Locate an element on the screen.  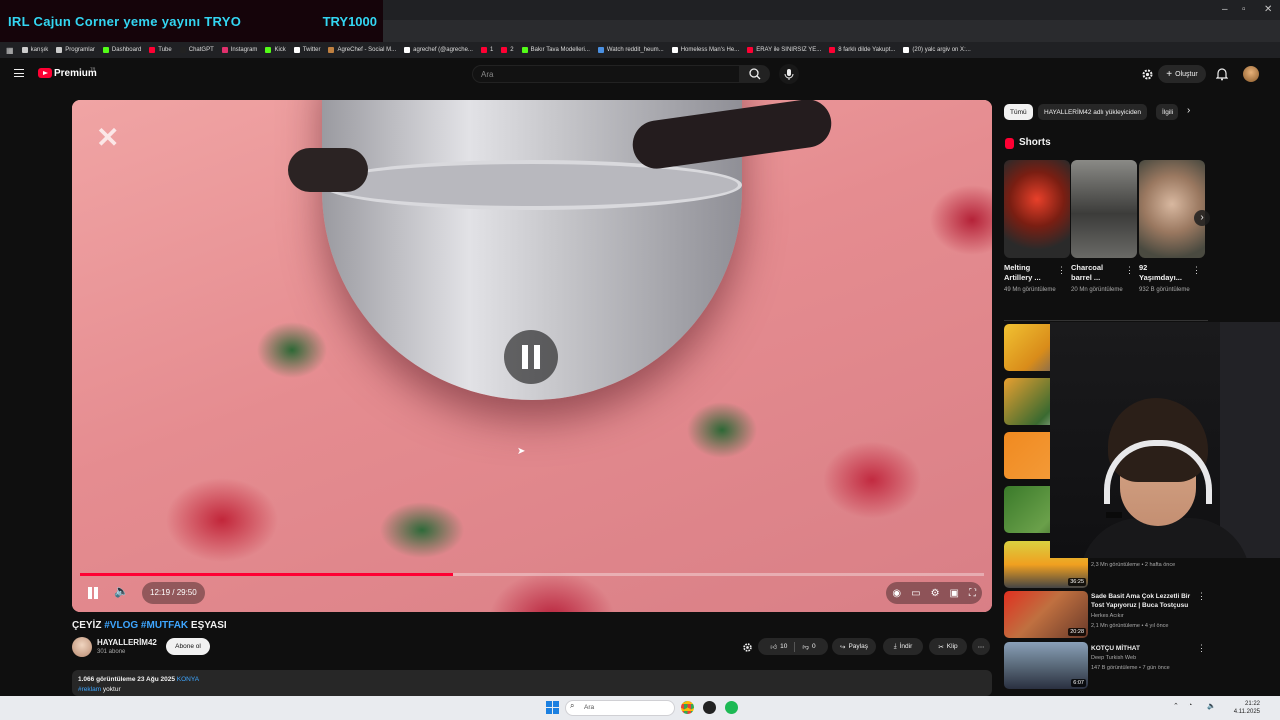
hashtag-link: #reklam is located at coordinates (89, 689).